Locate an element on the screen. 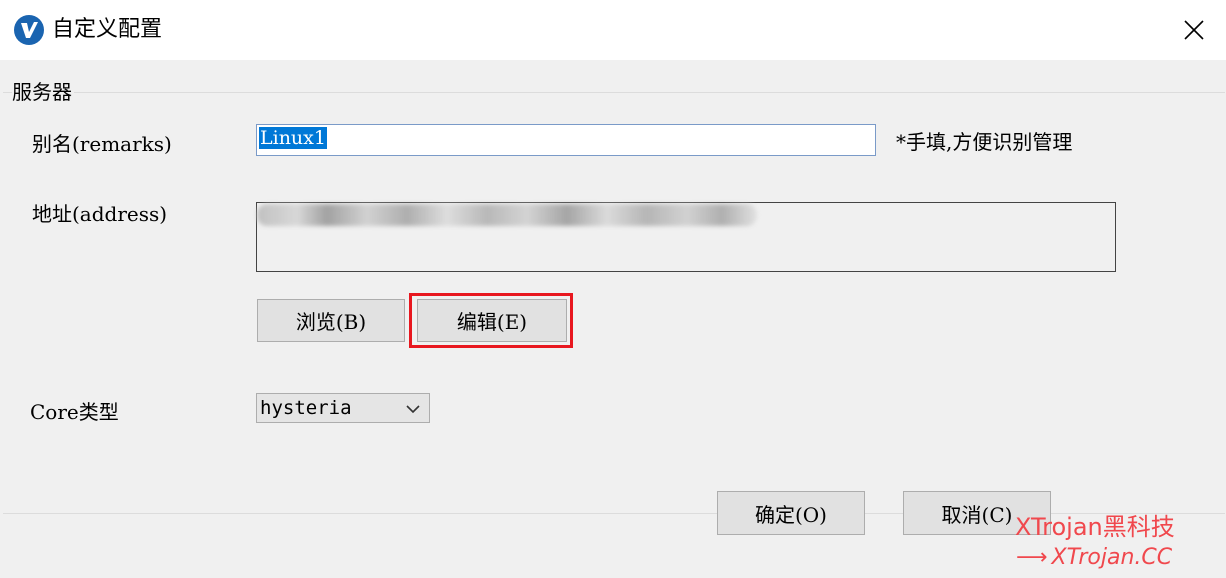  core-type-label: Core类型 is located at coordinates (74, 412).